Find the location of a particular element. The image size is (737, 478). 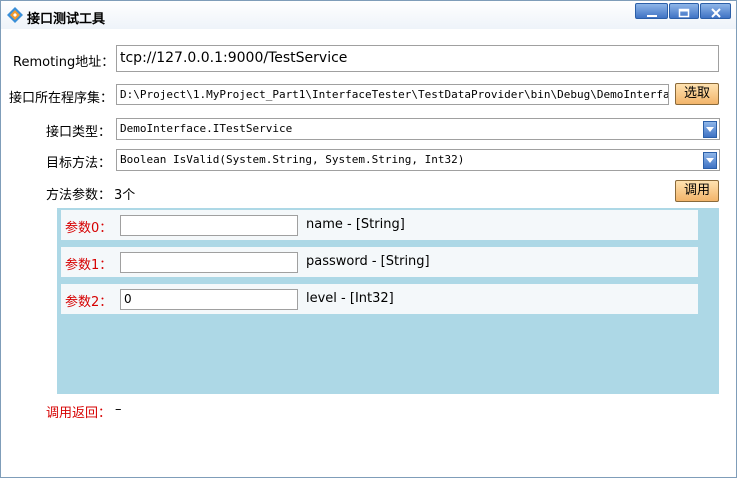

interface-type-select: DemoInterface.ITestService is located at coordinates (418, 129).